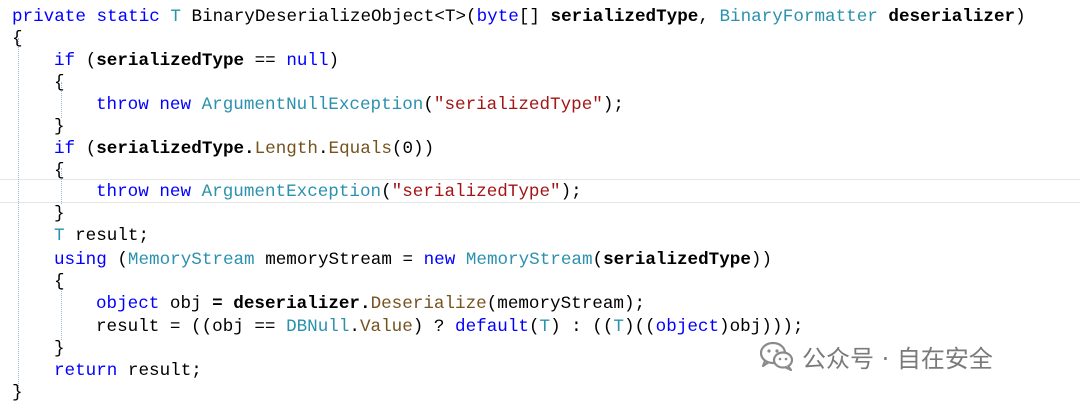  Describe the element at coordinates (102, 236) in the screenshot. I see `code-line-11: T result;` at that location.